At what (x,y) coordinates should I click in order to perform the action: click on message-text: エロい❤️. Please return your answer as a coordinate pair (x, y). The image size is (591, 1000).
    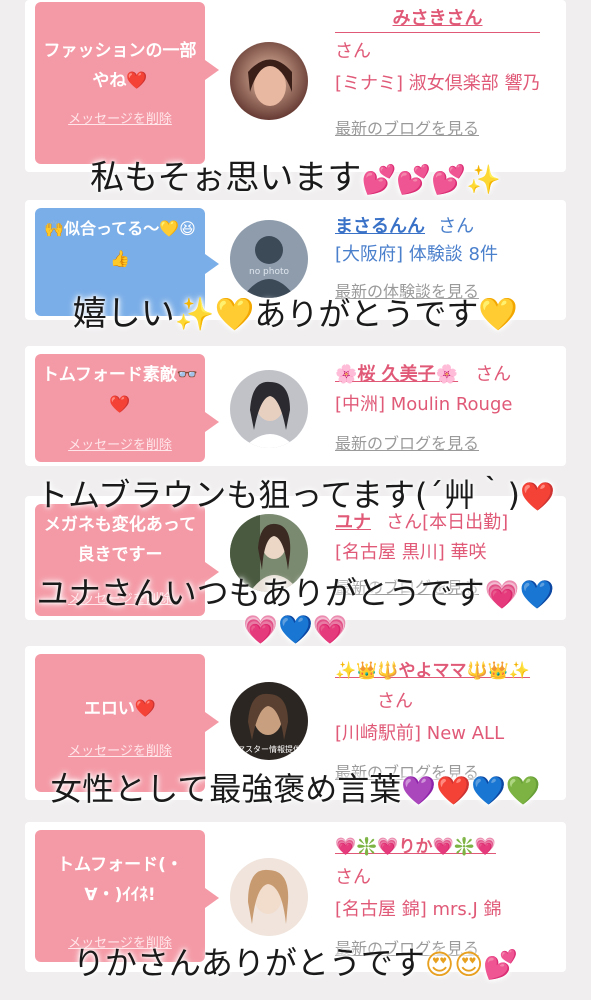
    Looking at the image, I should click on (120, 709).